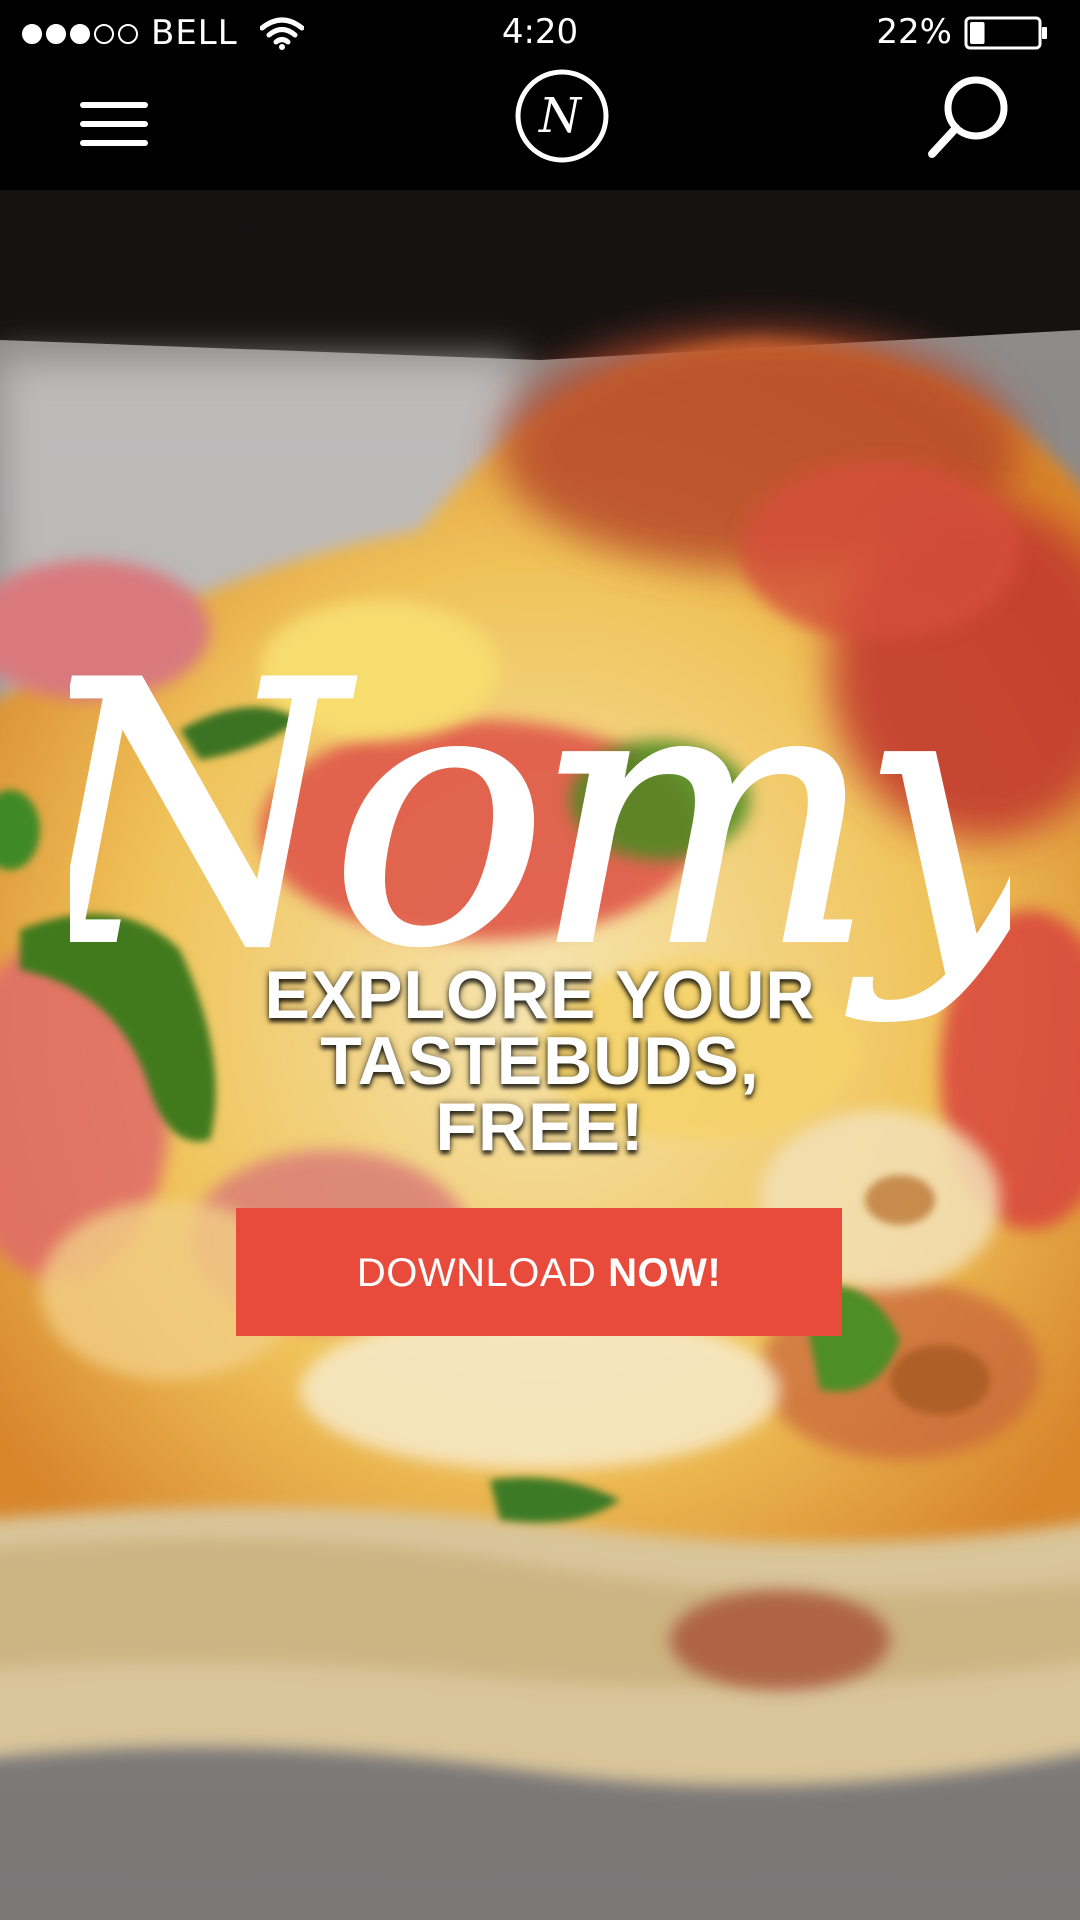  I want to click on status-bar: BELL 4:20 22%, so click(540, 33).